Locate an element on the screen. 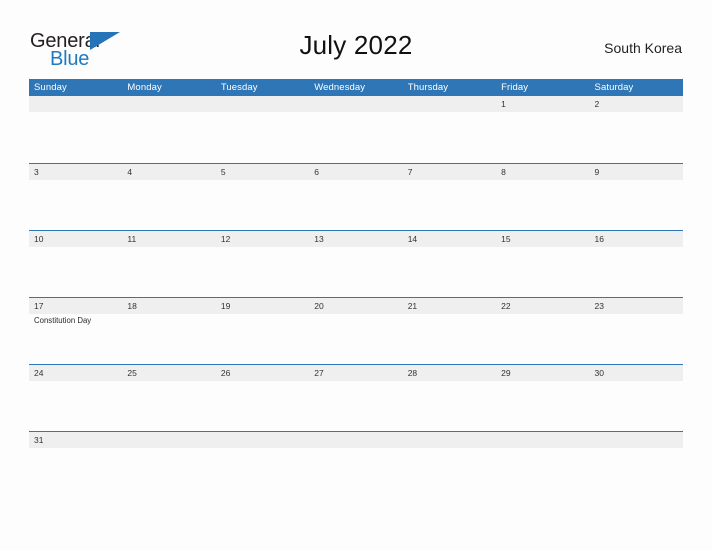  date-number: 23 is located at coordinates (636, 306).